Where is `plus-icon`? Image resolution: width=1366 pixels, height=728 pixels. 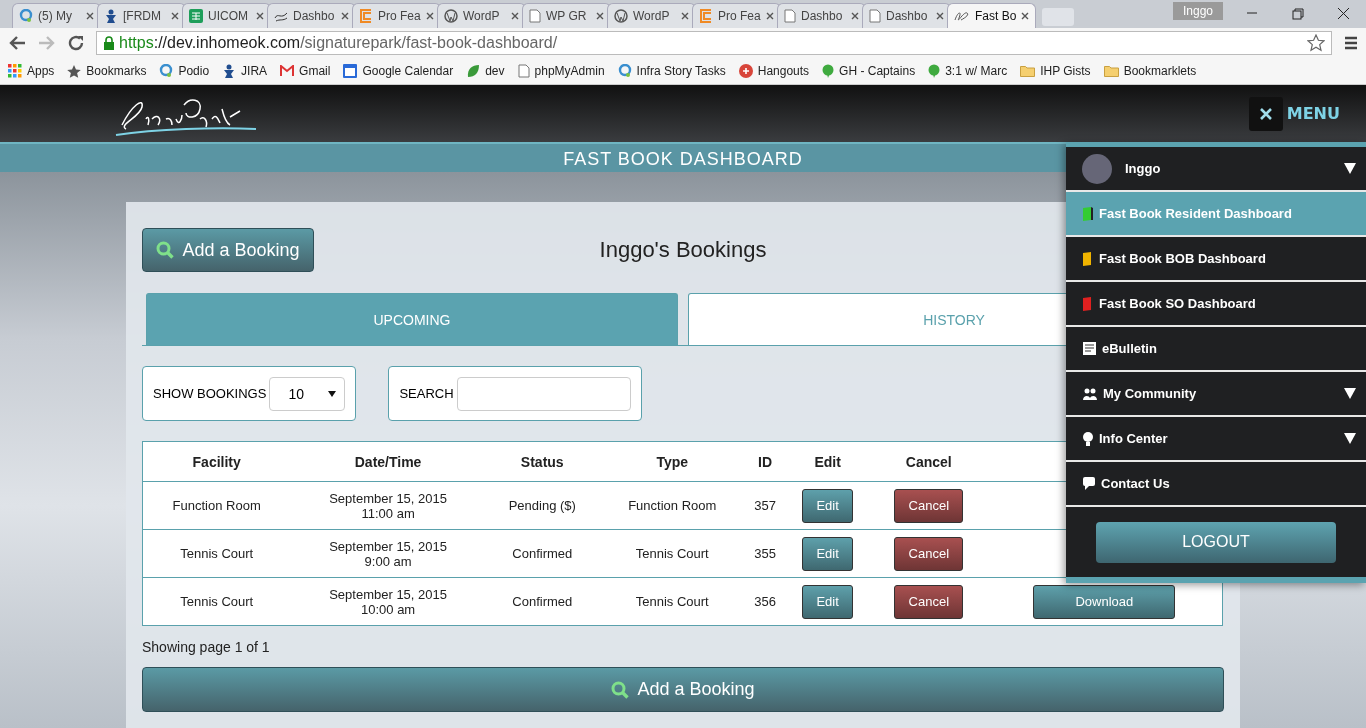
plus-icon is located at coordinates (745, 71).